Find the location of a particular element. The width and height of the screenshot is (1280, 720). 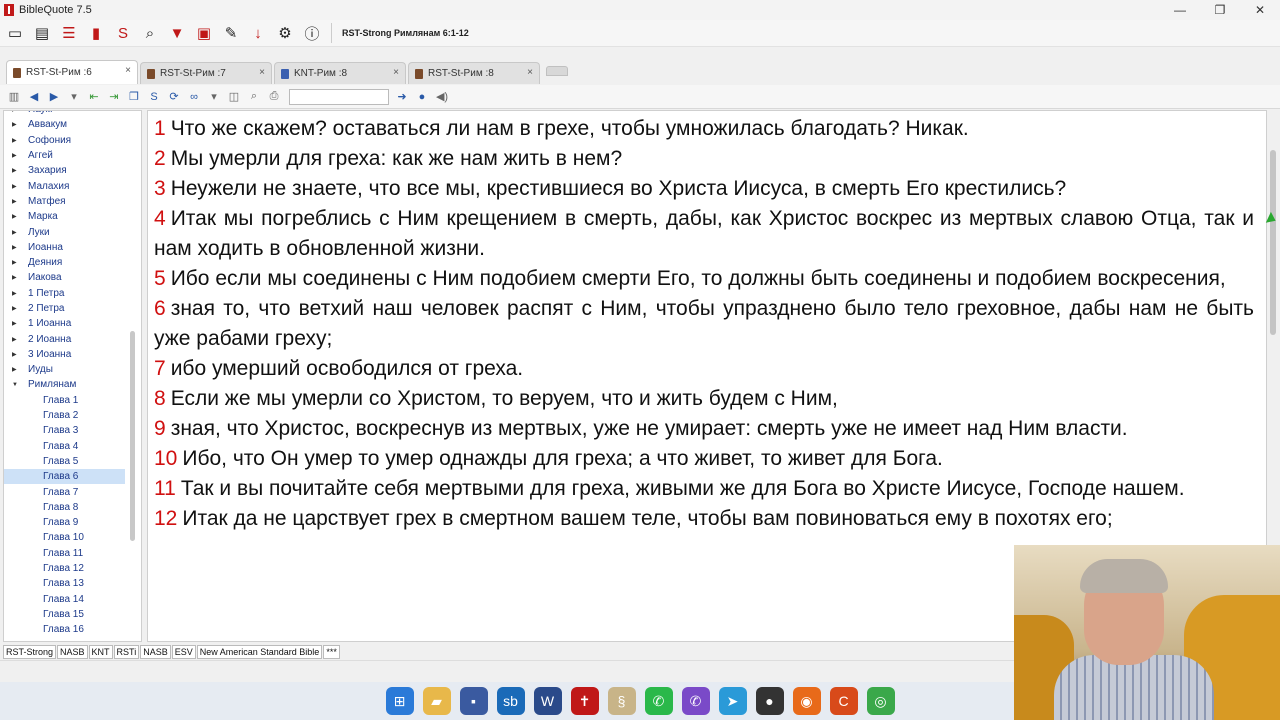

windows-icon: ⊞ is located at coordinates (399, 701).